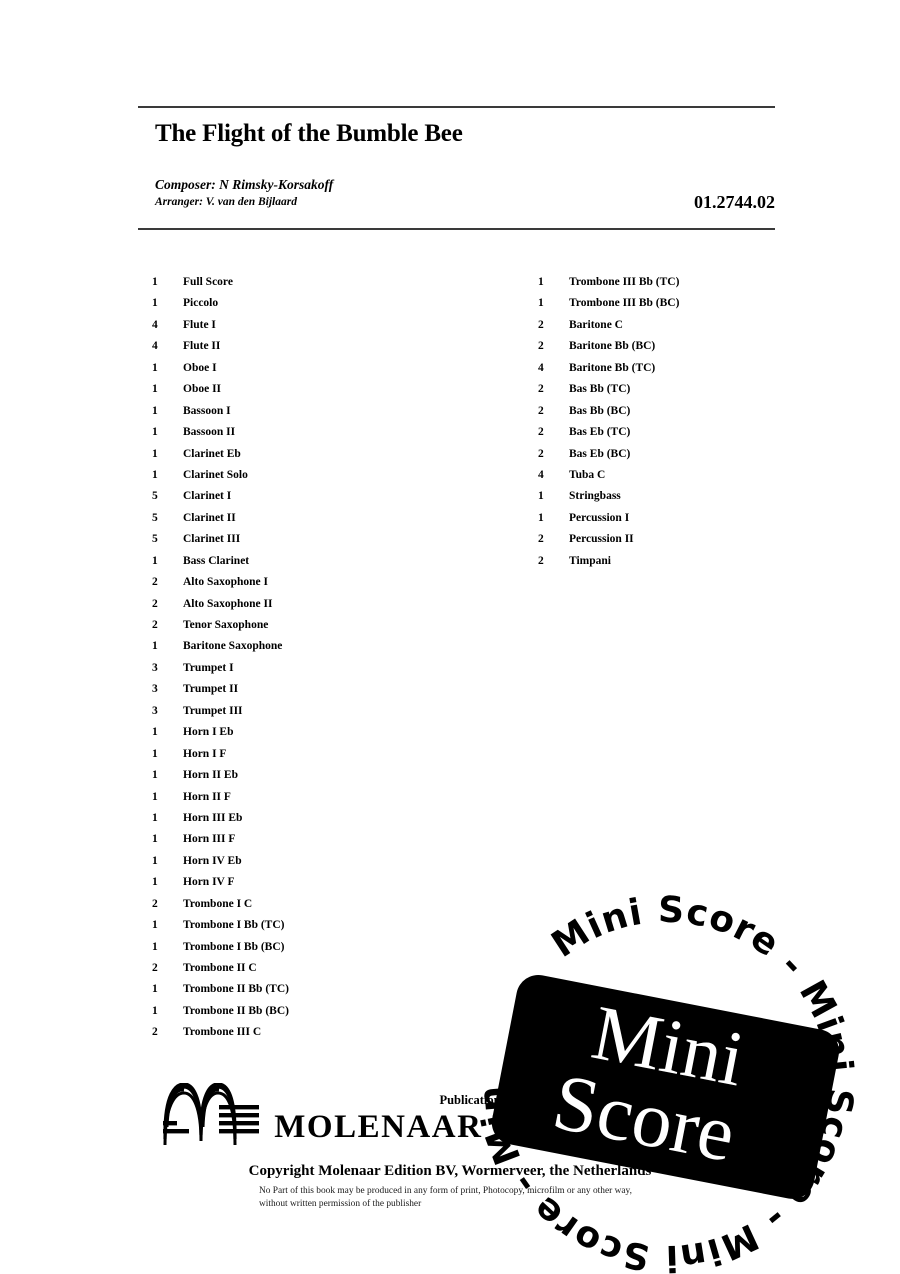  What do you see at coordinates (734, 202) in the screenshot?
I see `catalog-number: 01.2744.02` at bounding box center [734, 202].